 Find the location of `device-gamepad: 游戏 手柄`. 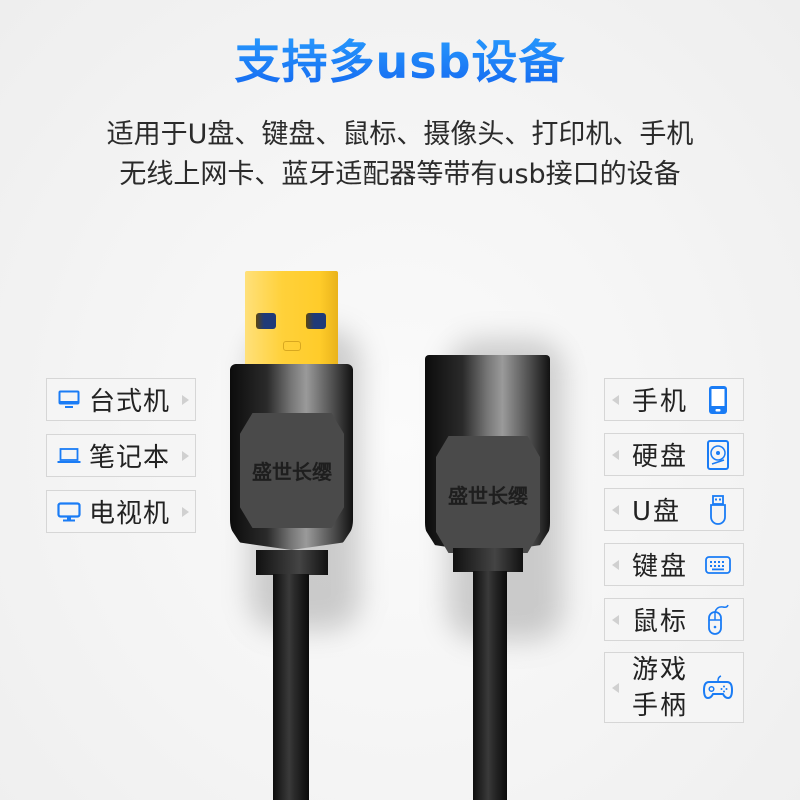

device-gamepad: 游戏 手柄 is located at coordinates (674, 687).